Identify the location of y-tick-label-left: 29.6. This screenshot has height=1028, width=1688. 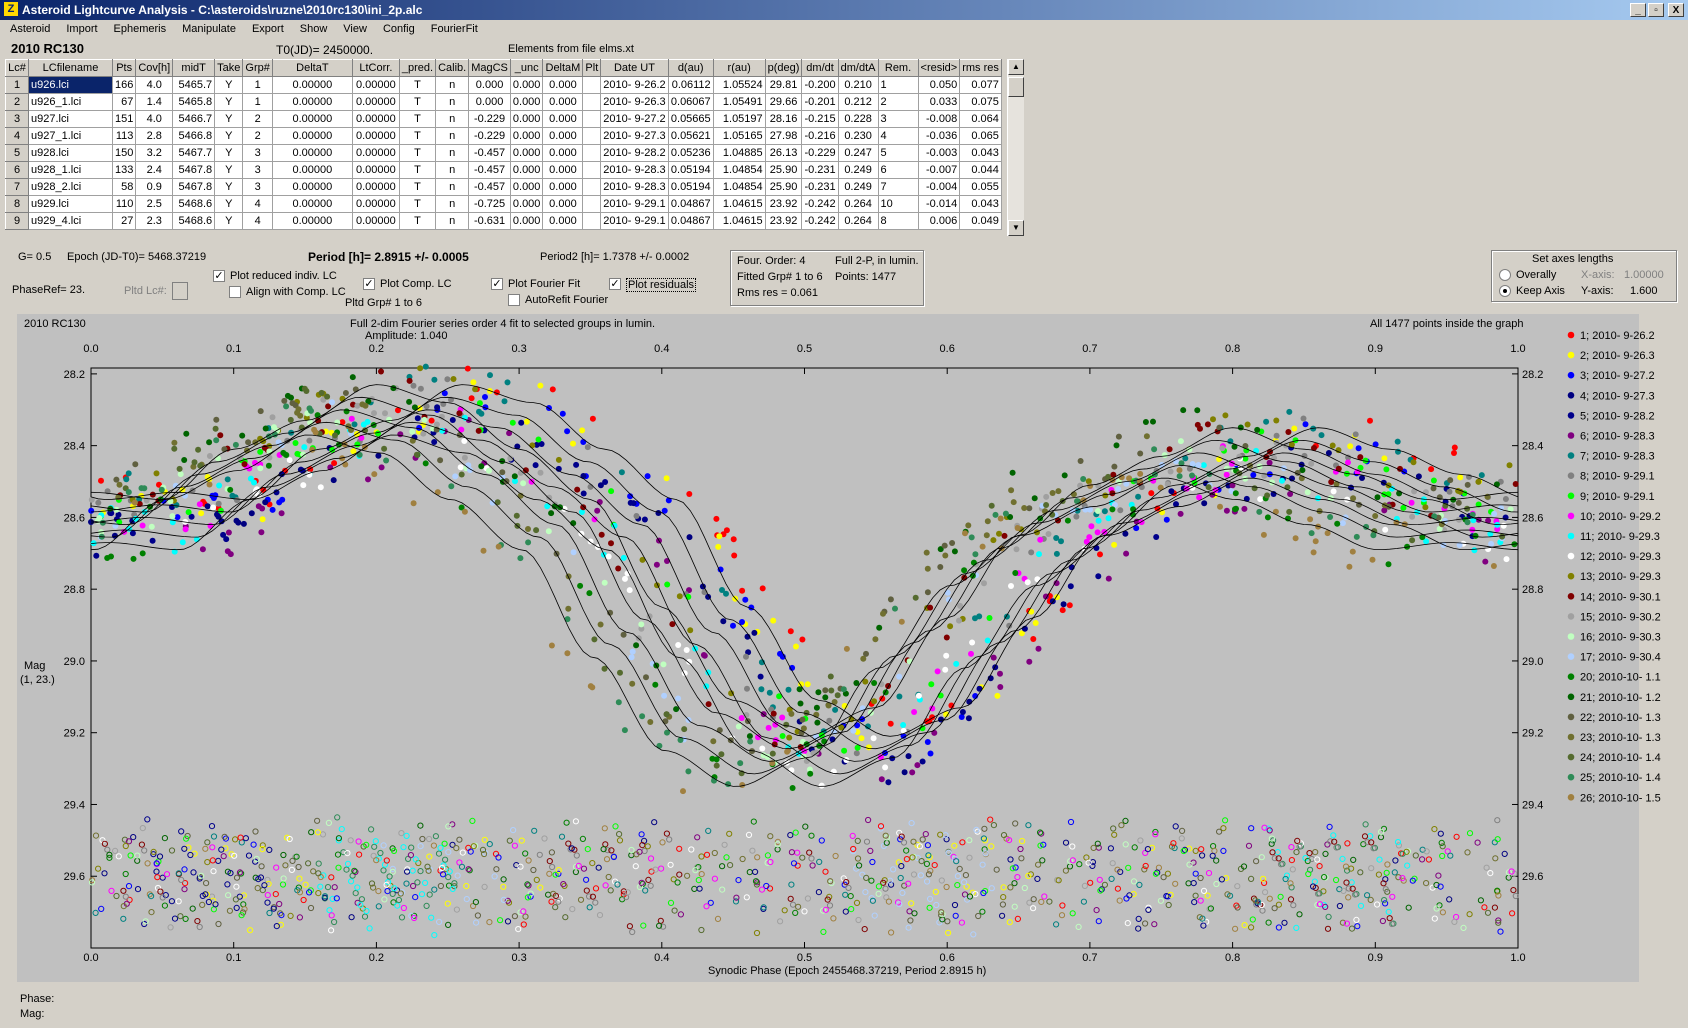
(74, 877).